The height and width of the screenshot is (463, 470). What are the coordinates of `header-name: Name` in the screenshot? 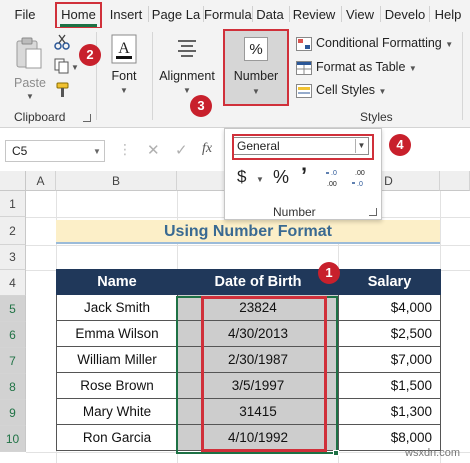 It's located at (117, 282).